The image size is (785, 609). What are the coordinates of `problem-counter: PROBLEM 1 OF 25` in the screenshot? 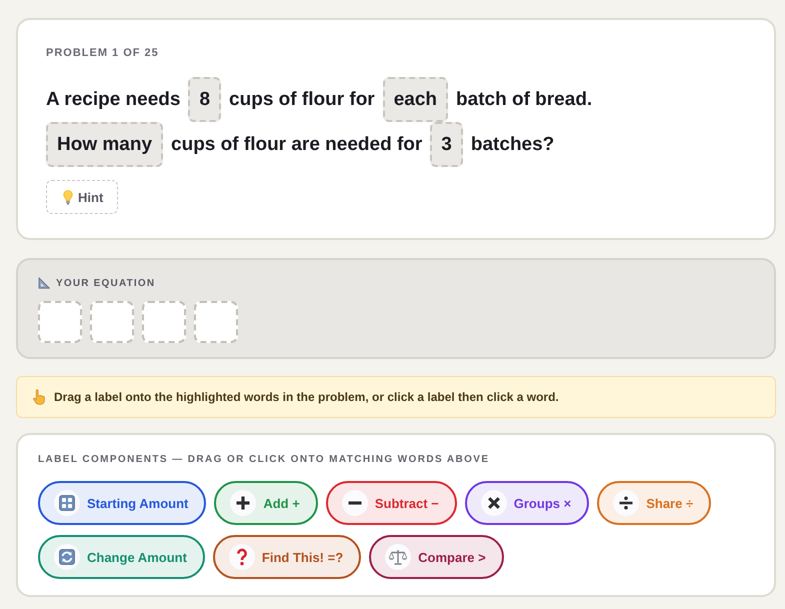 It's located at (103, 53).